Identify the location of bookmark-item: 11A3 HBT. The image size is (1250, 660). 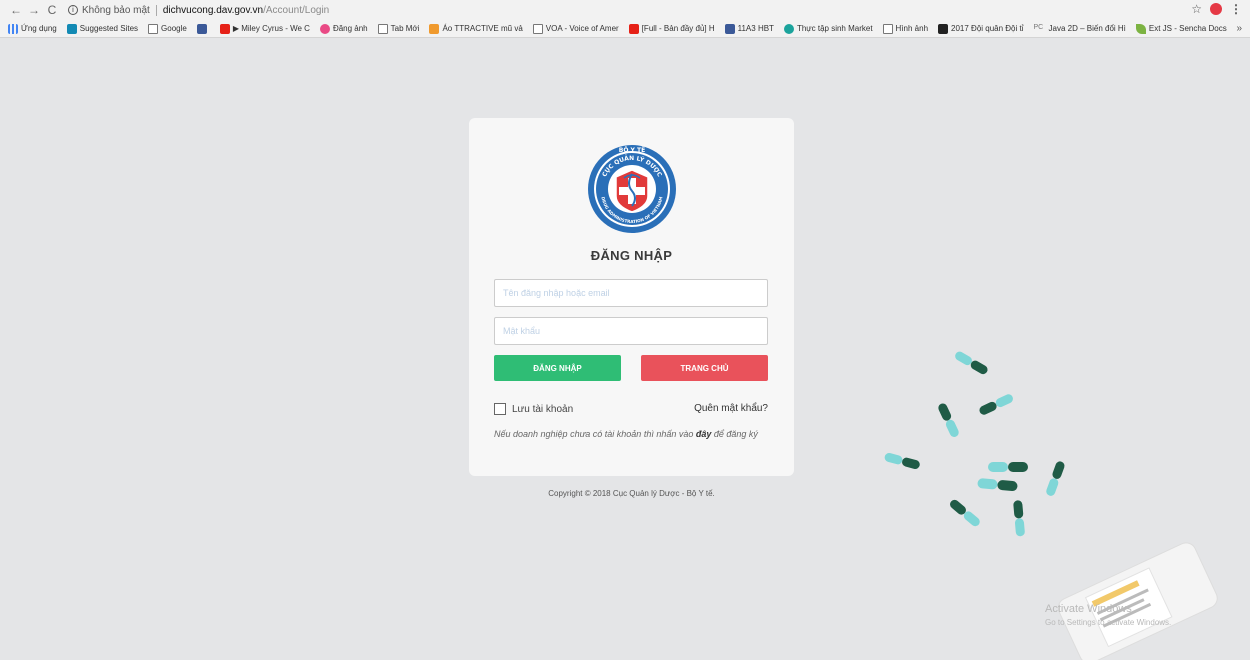
(749, 28).